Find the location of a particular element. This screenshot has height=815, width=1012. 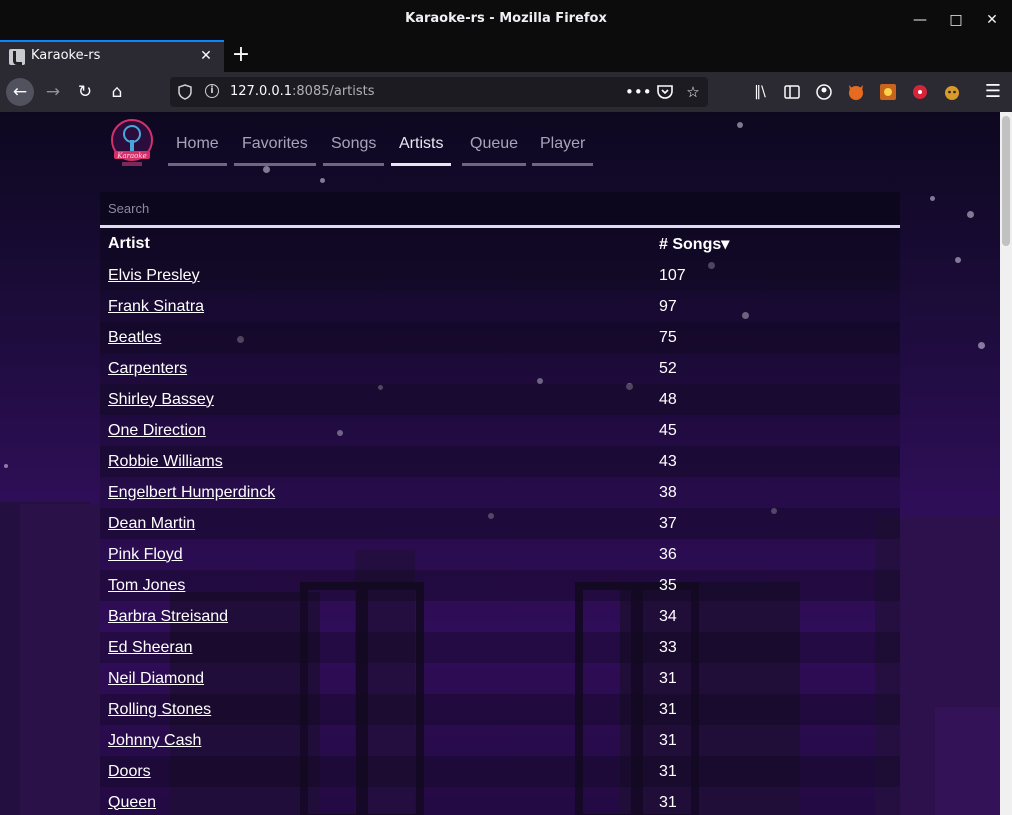

library-icon: ‖\ is located at coordinates (760, 92).